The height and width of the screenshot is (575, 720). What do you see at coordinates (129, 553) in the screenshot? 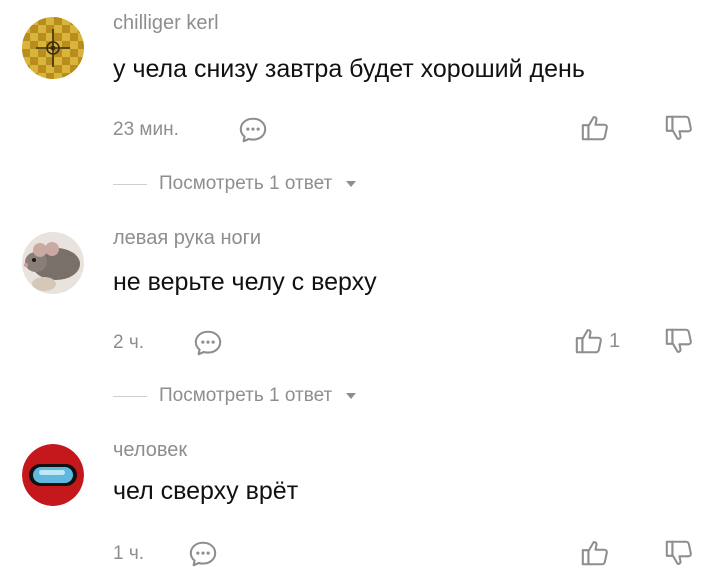
I see `comment-timestamp: 1 ч.` at bounding box center [129, 553].